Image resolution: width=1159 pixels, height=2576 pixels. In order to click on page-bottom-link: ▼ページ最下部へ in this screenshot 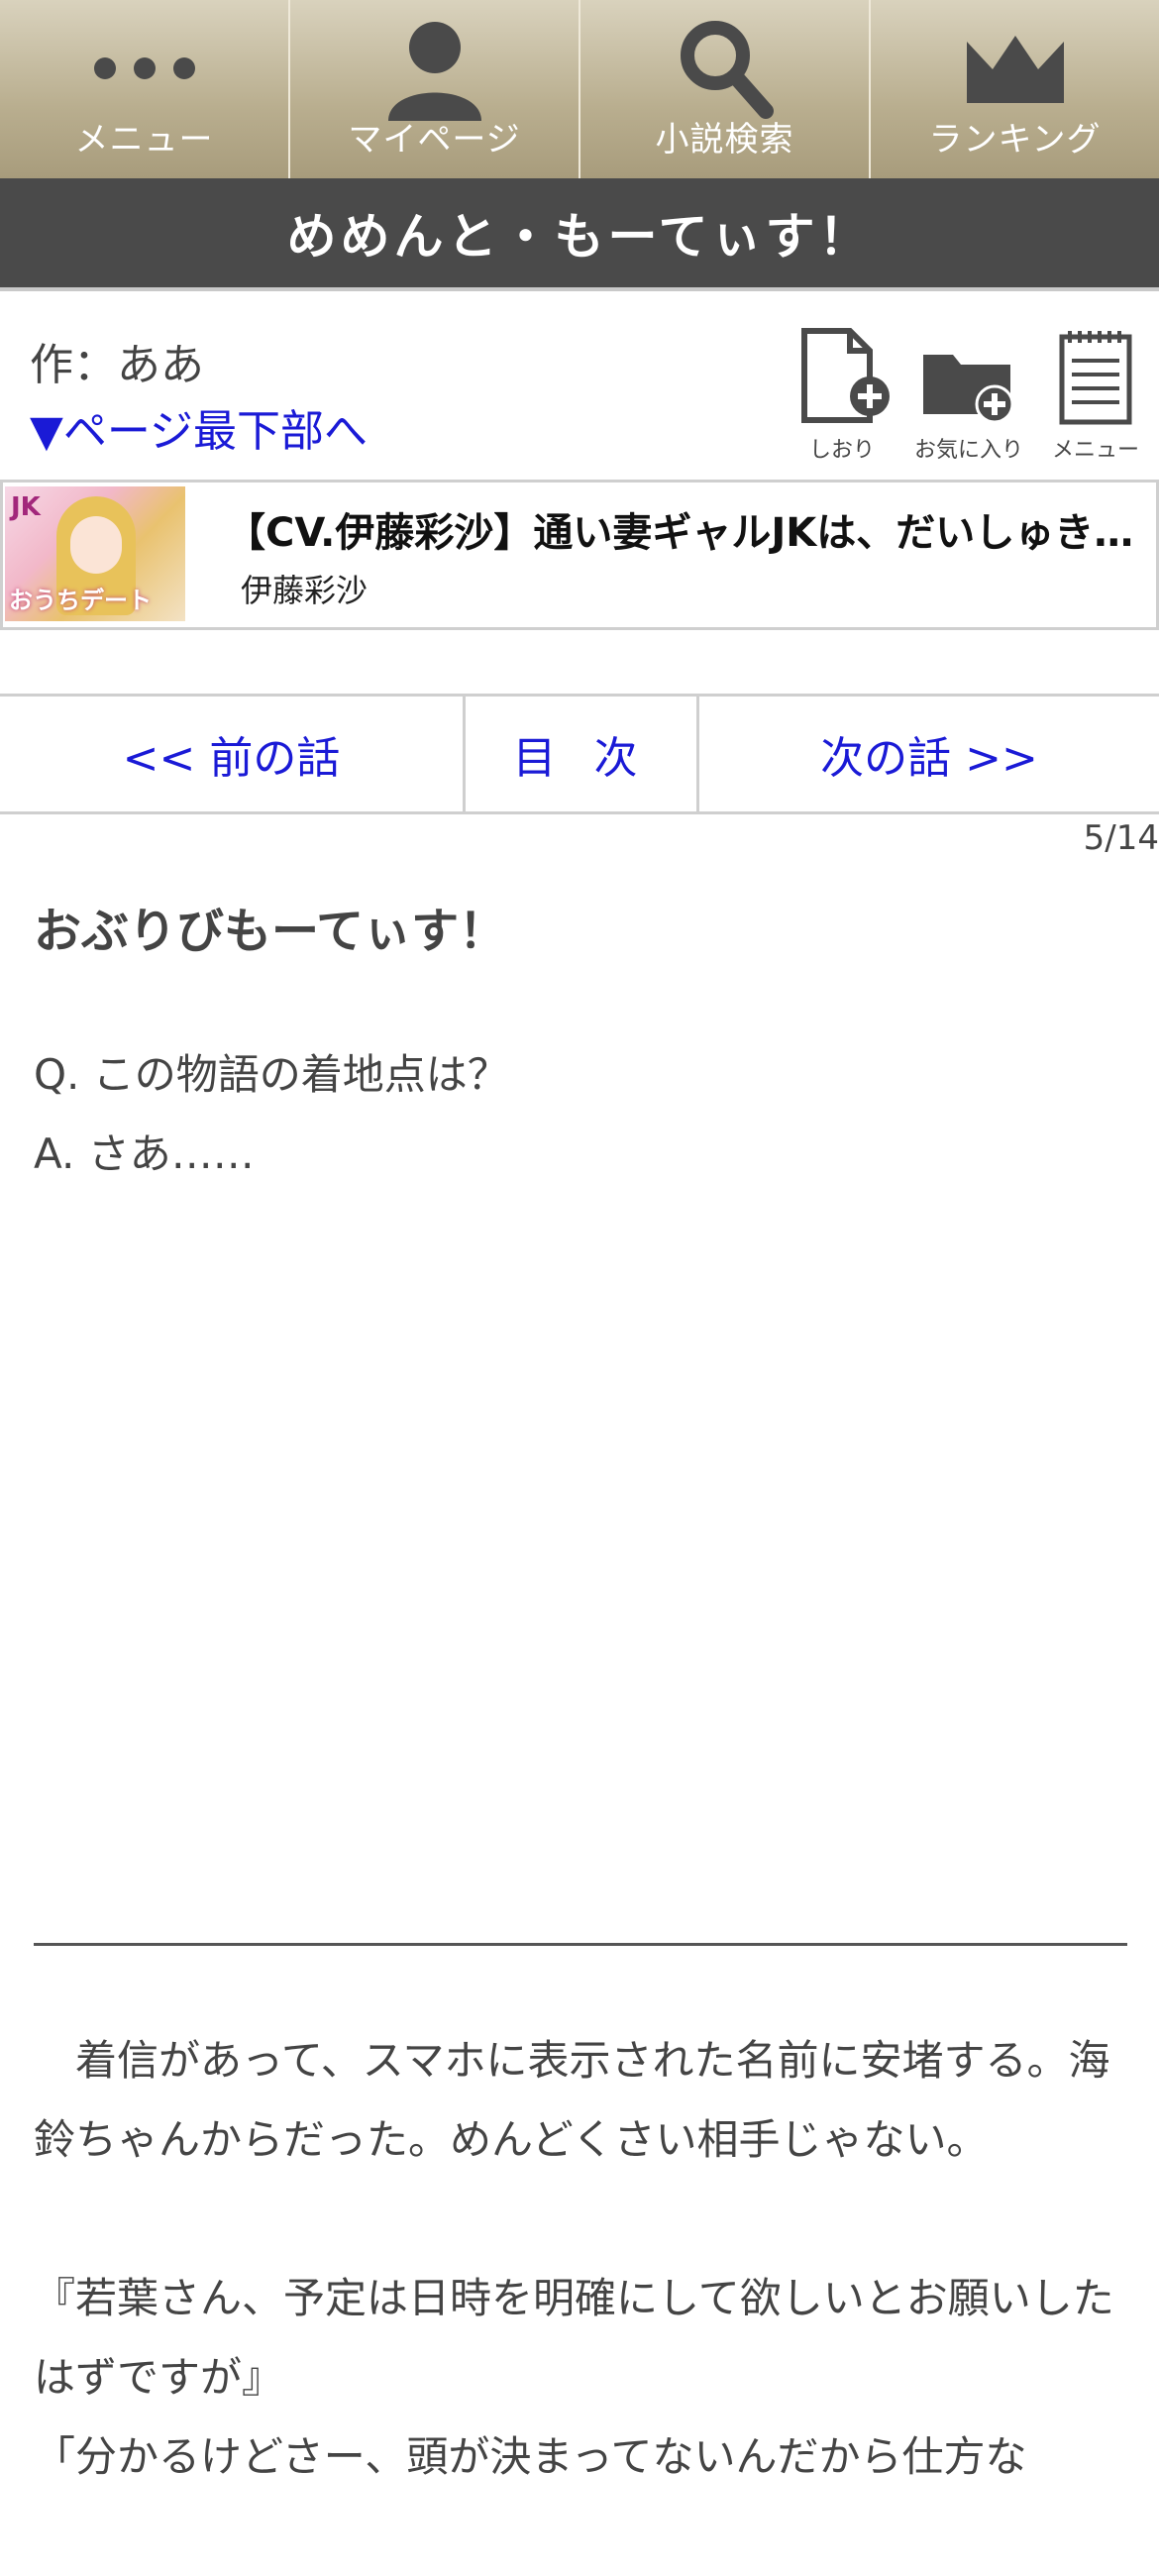, I will do `click(199, 427)`.